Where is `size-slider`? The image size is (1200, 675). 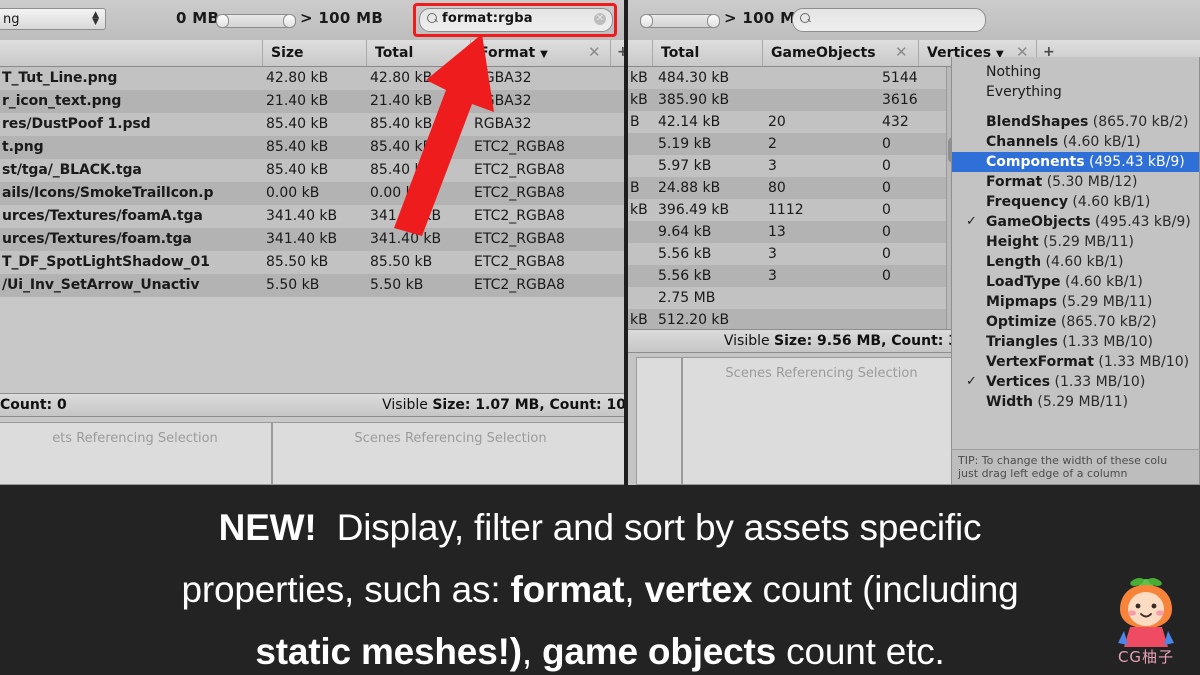
size-slider is located at coordinates (256, 21).